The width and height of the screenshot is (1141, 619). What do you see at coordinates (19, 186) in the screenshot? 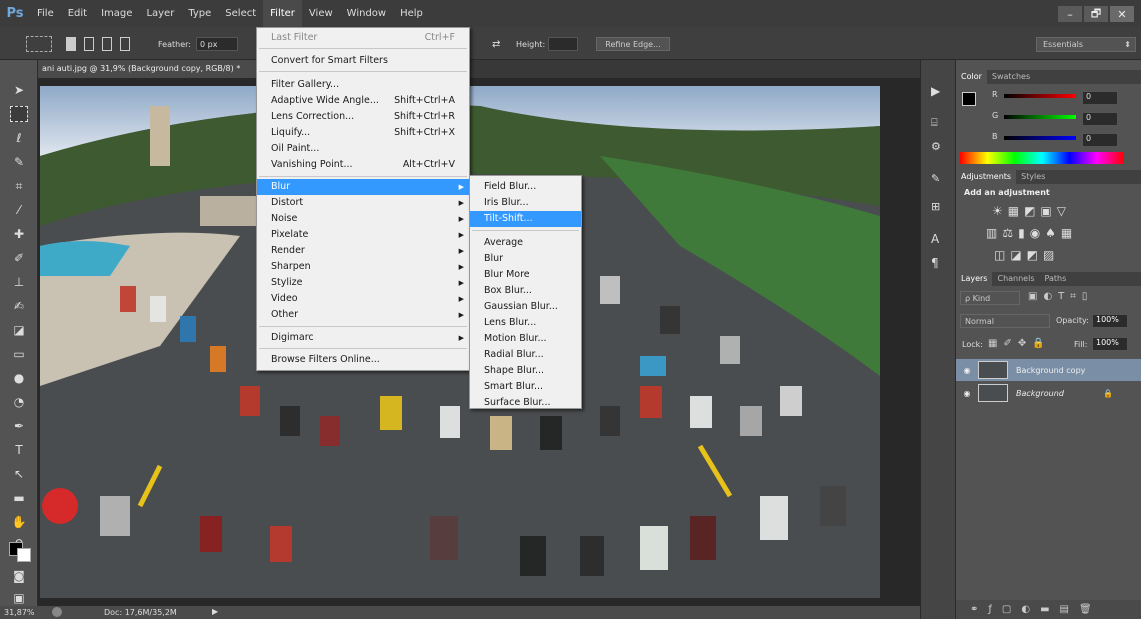
I see `crop-tool-icon: ⌗` at bounding box center [19, 186].